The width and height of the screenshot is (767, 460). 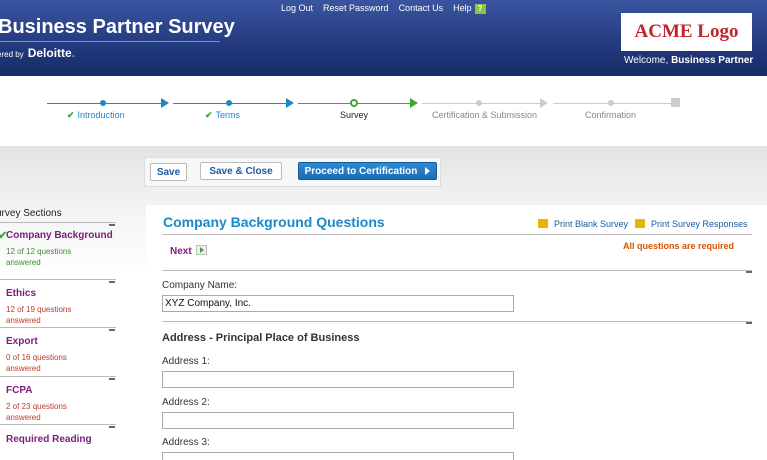 I want to click on sidebar-title: urvey Sections, so click(x=31, y=213).